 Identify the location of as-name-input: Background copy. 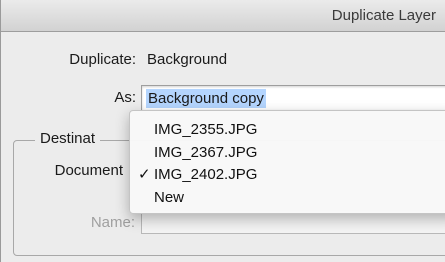
(293, 98).